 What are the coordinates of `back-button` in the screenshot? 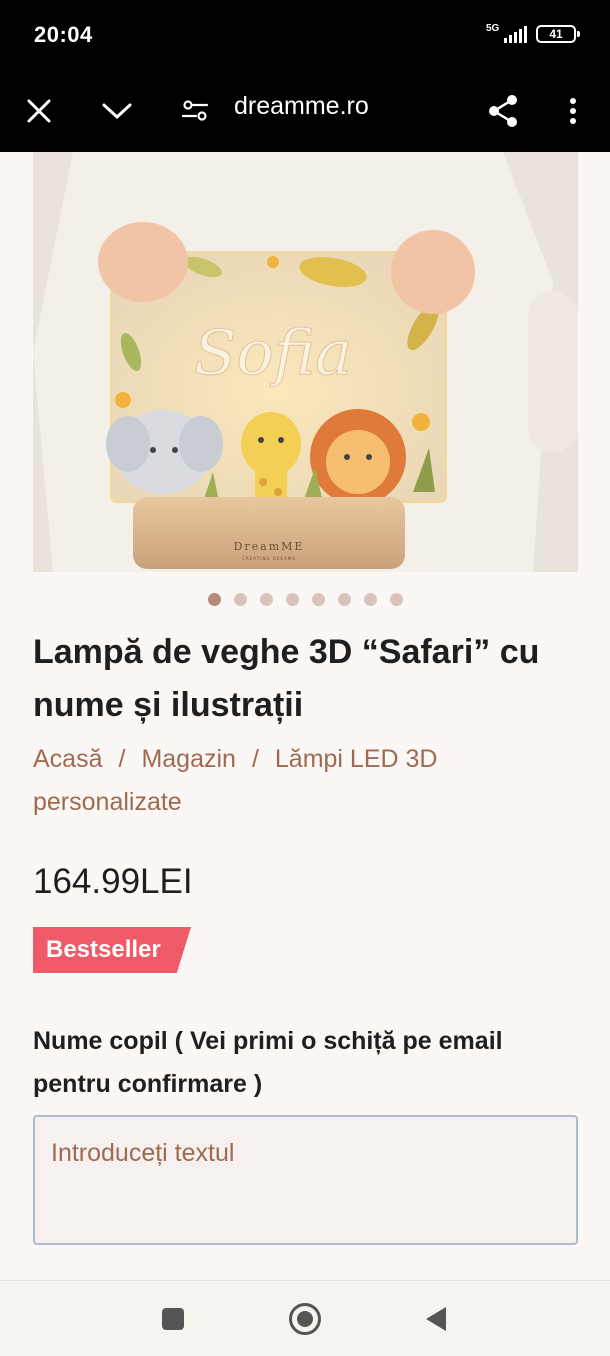 It's located at (436, 1319).